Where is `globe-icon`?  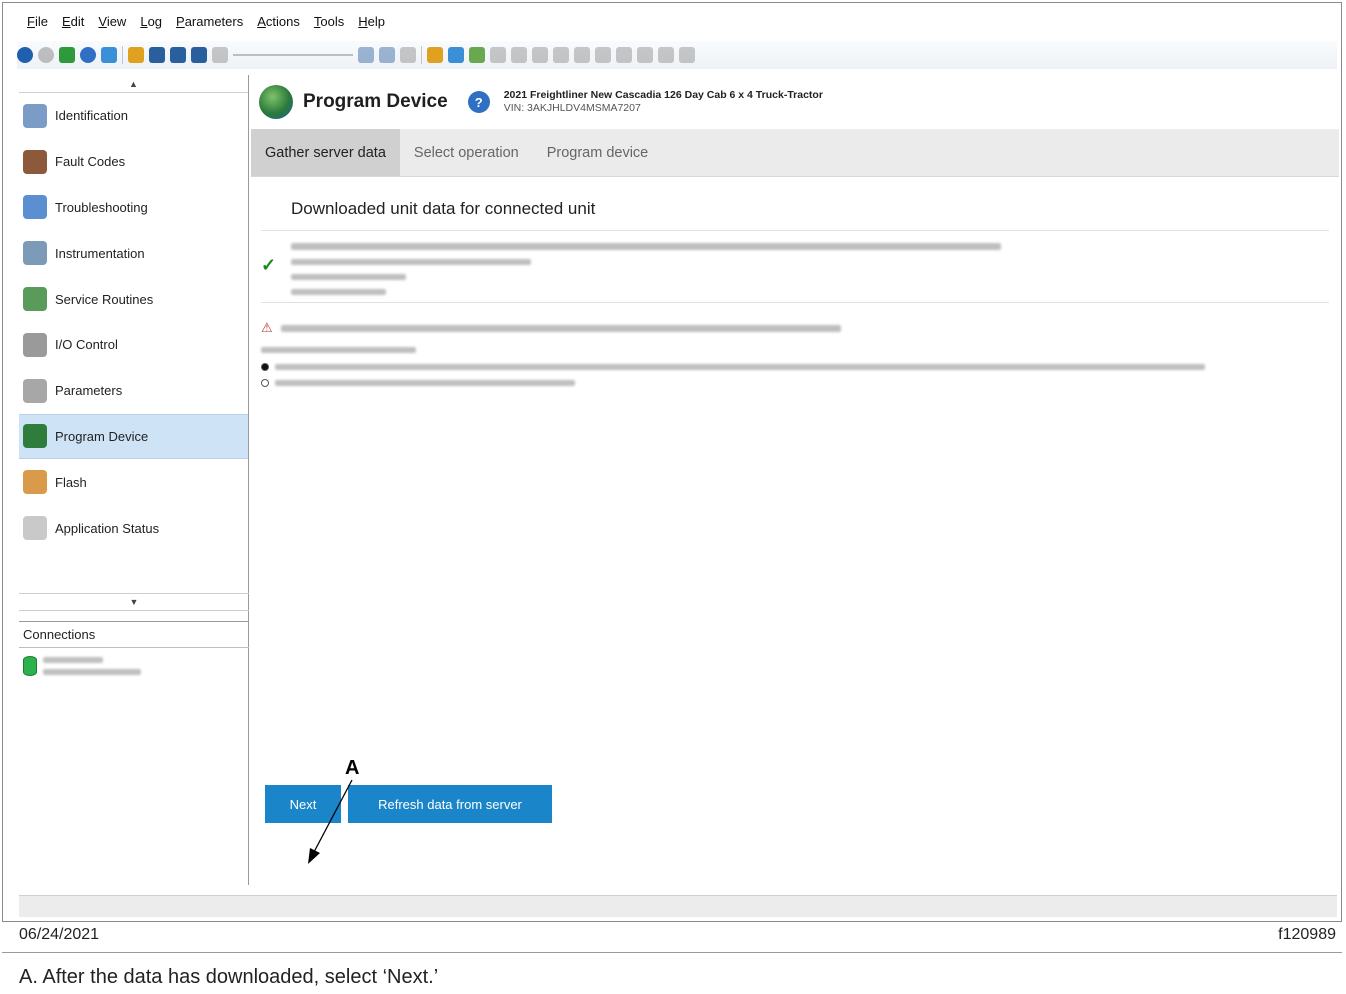
globe-icon is located at coordinates (88, 55).